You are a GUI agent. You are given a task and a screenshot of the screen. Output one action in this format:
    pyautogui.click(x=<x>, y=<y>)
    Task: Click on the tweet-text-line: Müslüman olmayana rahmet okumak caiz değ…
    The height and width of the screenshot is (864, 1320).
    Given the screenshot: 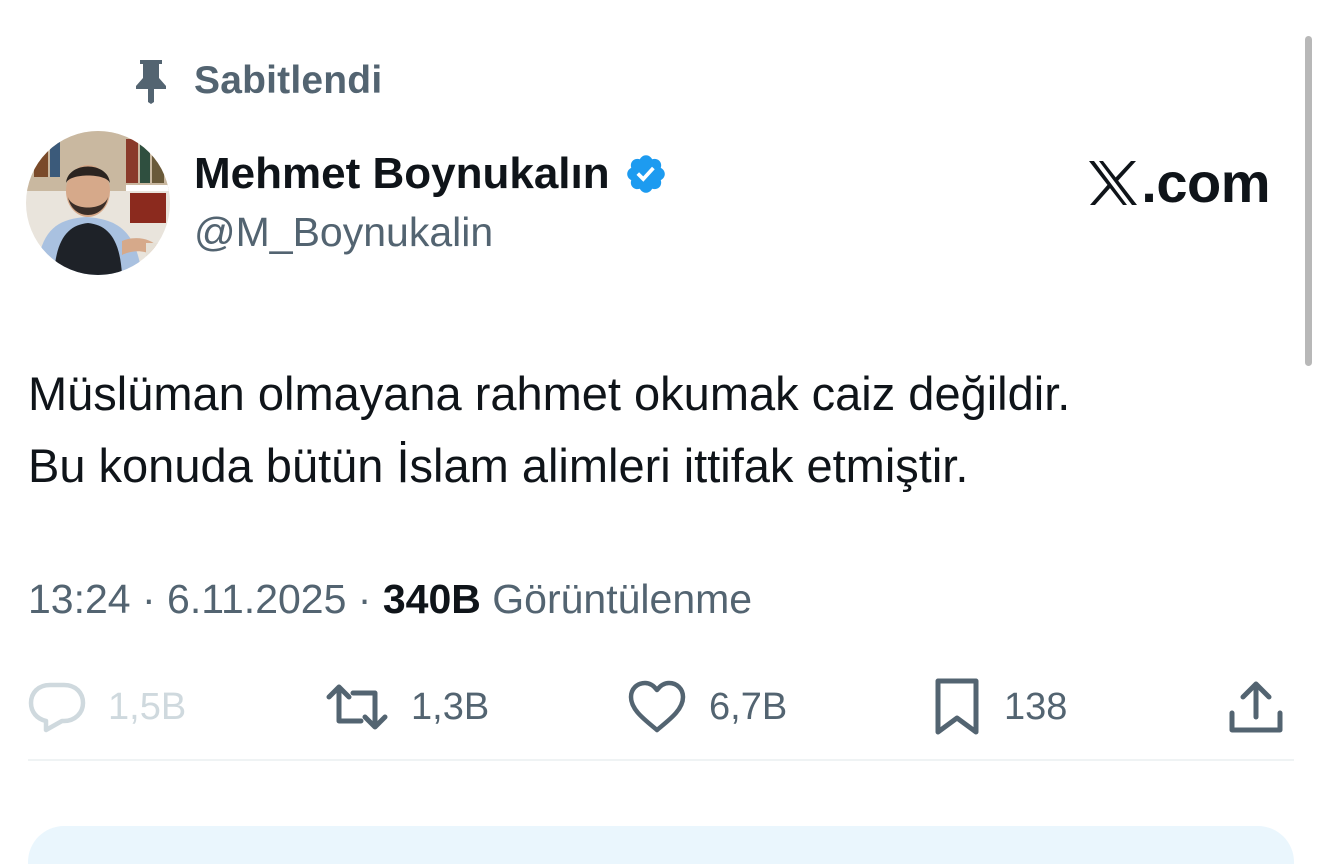 What is the action you would take?
    pyautogui.click(x=549, y=393)
    